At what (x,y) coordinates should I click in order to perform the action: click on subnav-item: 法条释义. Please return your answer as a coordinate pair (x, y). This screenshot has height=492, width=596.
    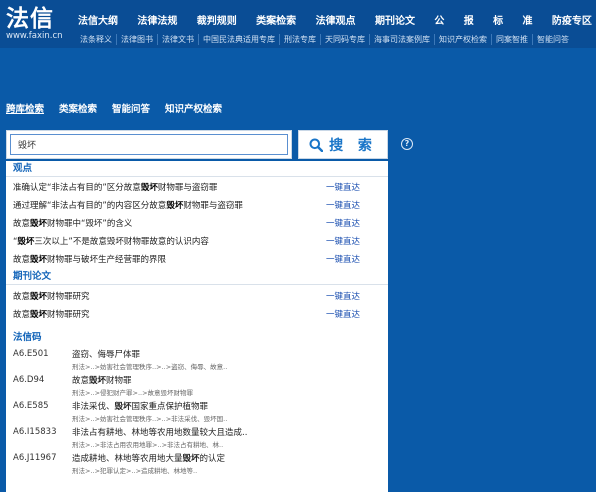
    Looking at the image, I should click on (97, 39).